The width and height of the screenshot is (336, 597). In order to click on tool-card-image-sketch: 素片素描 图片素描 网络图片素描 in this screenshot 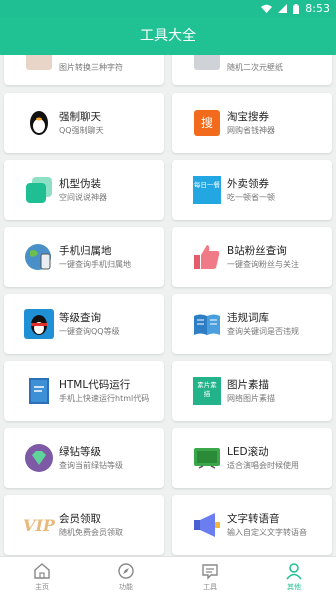, I will do `click(252, 391)`.